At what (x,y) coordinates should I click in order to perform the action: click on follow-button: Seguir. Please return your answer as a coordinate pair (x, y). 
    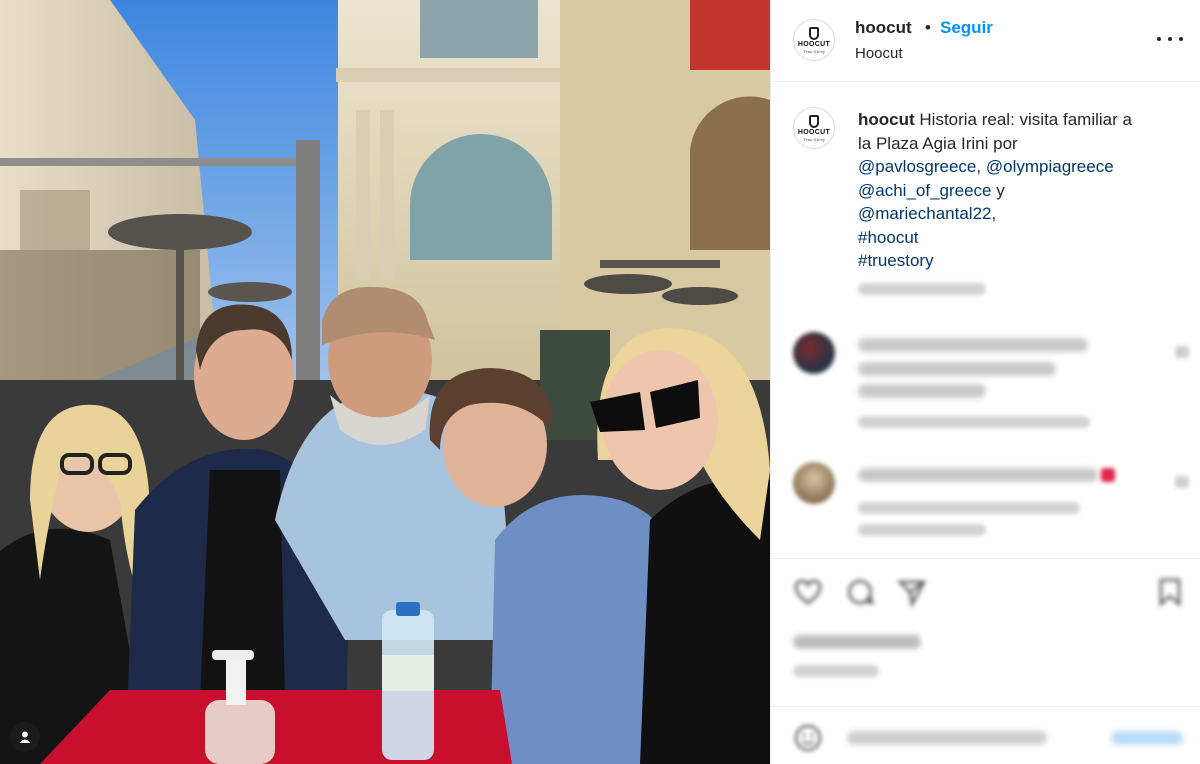
    Looking at the image, I should click on (966, 28).